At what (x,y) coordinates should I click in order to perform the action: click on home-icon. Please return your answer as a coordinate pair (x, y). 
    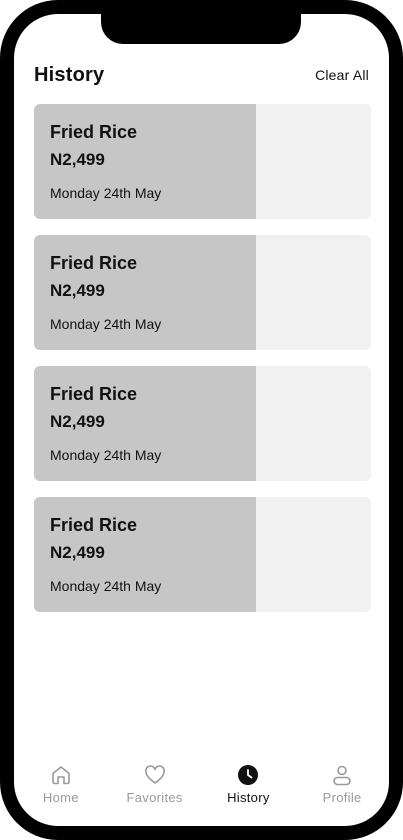
    Looking at the image, I should click on (61, 775).